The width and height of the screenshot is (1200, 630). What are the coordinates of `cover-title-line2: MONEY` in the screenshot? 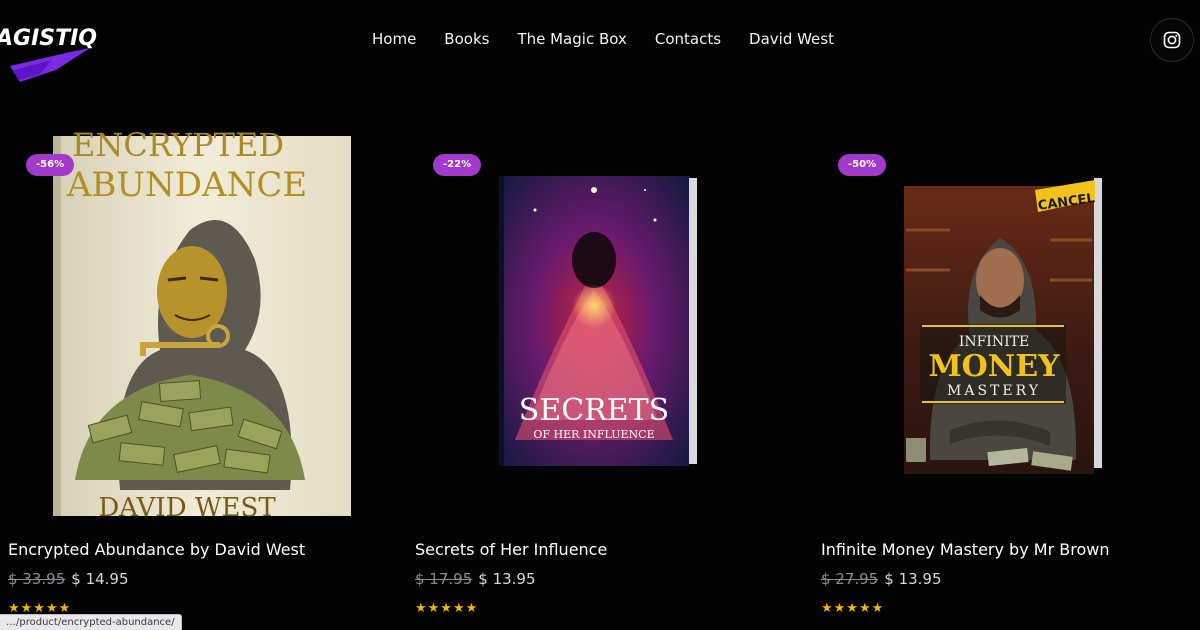 It's located at (994, 366).